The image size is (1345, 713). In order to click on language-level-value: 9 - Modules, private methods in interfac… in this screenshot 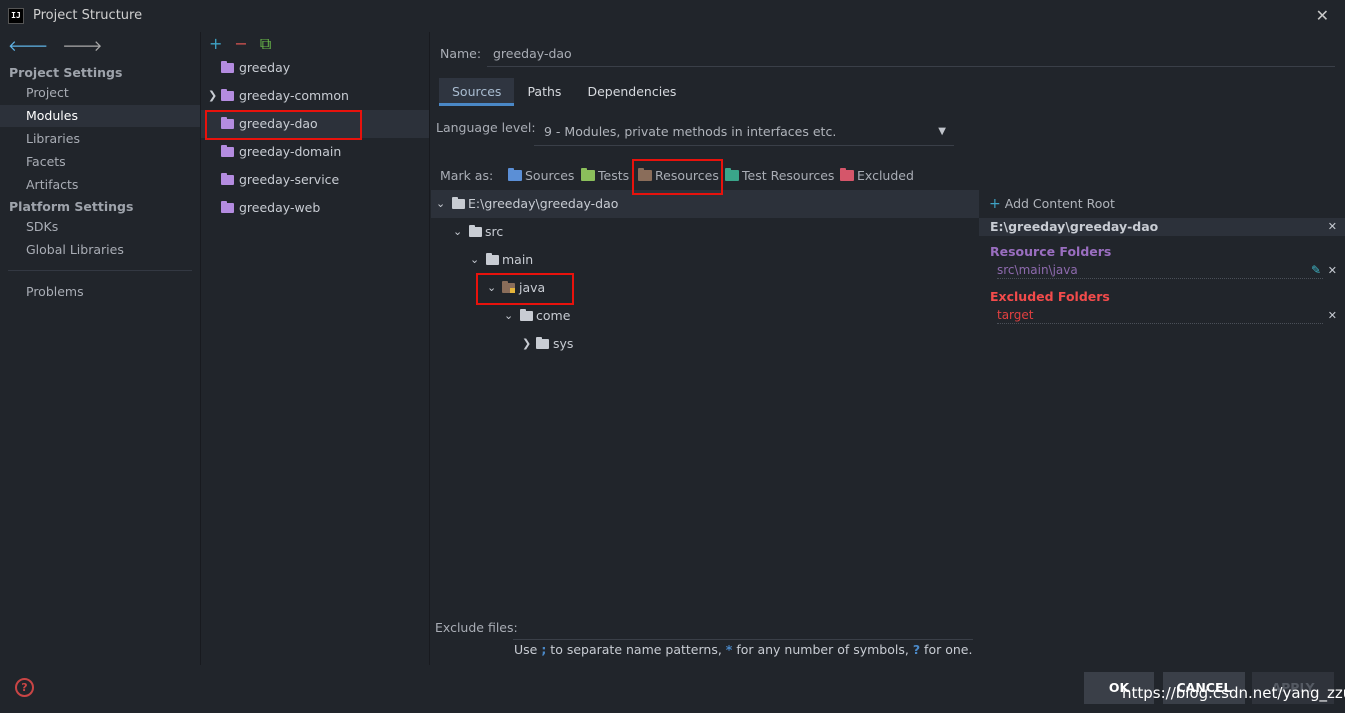, I will do `click(690, 131)`.